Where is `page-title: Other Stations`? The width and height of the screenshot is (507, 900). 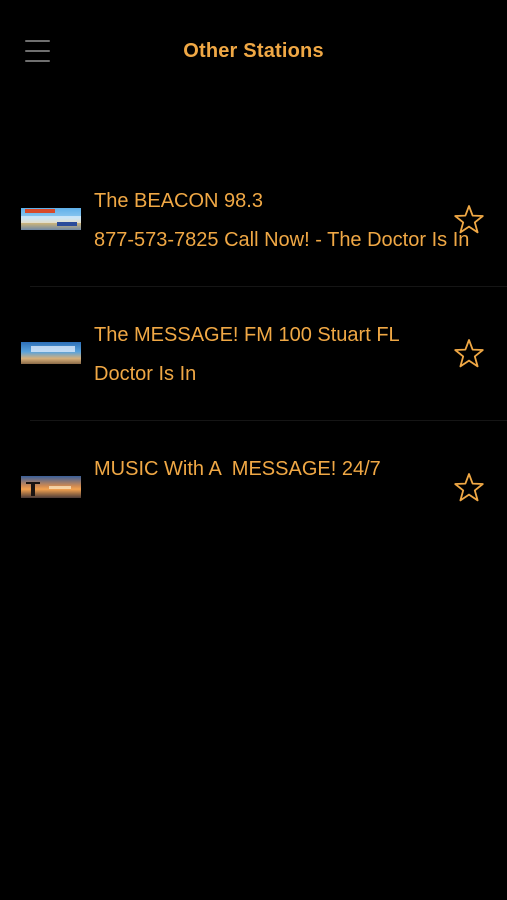
page-title: Other Stations is located at coordinates (253, 51).